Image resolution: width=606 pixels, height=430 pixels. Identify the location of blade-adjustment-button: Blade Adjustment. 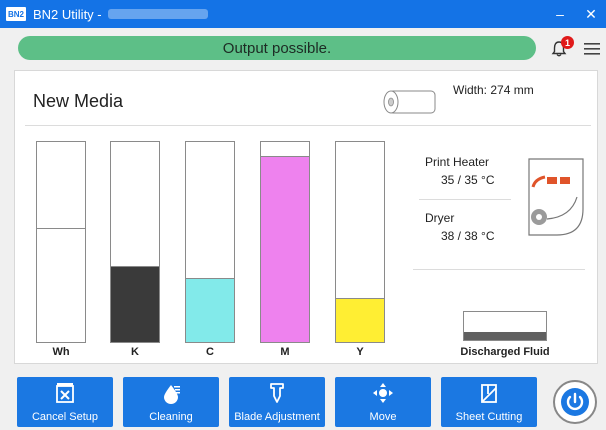
(277, 402).